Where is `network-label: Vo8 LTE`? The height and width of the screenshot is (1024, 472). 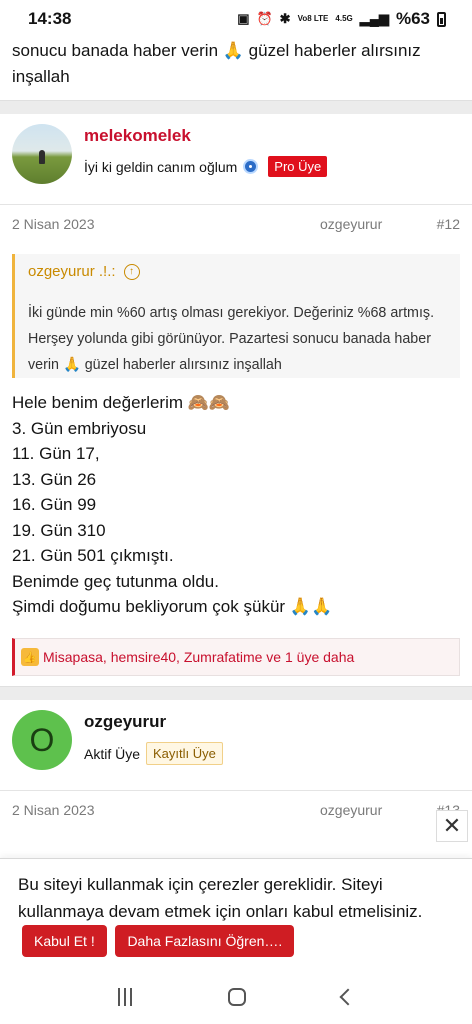
network-label: Vo8 LTE is located at coordinates (313, 18).